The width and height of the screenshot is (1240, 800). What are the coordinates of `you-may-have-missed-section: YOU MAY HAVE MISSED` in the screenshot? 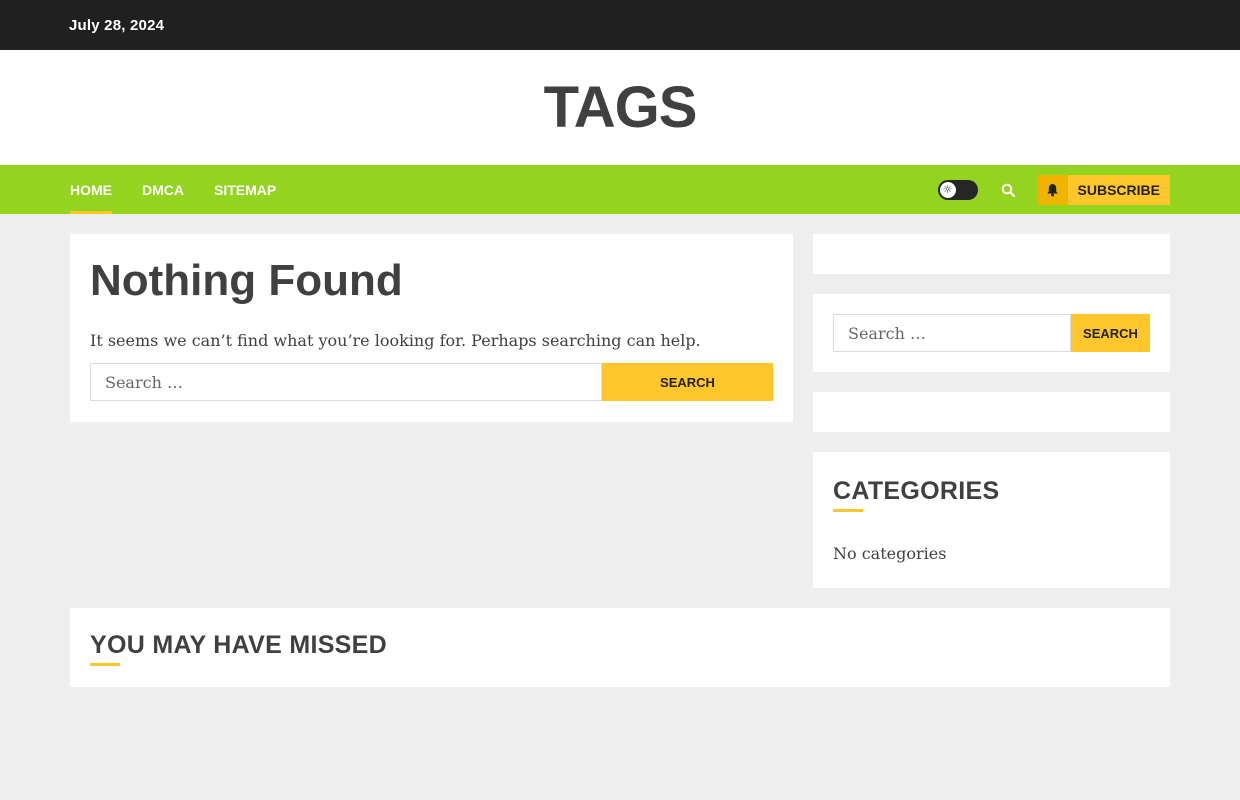 It's located at (620, 647).